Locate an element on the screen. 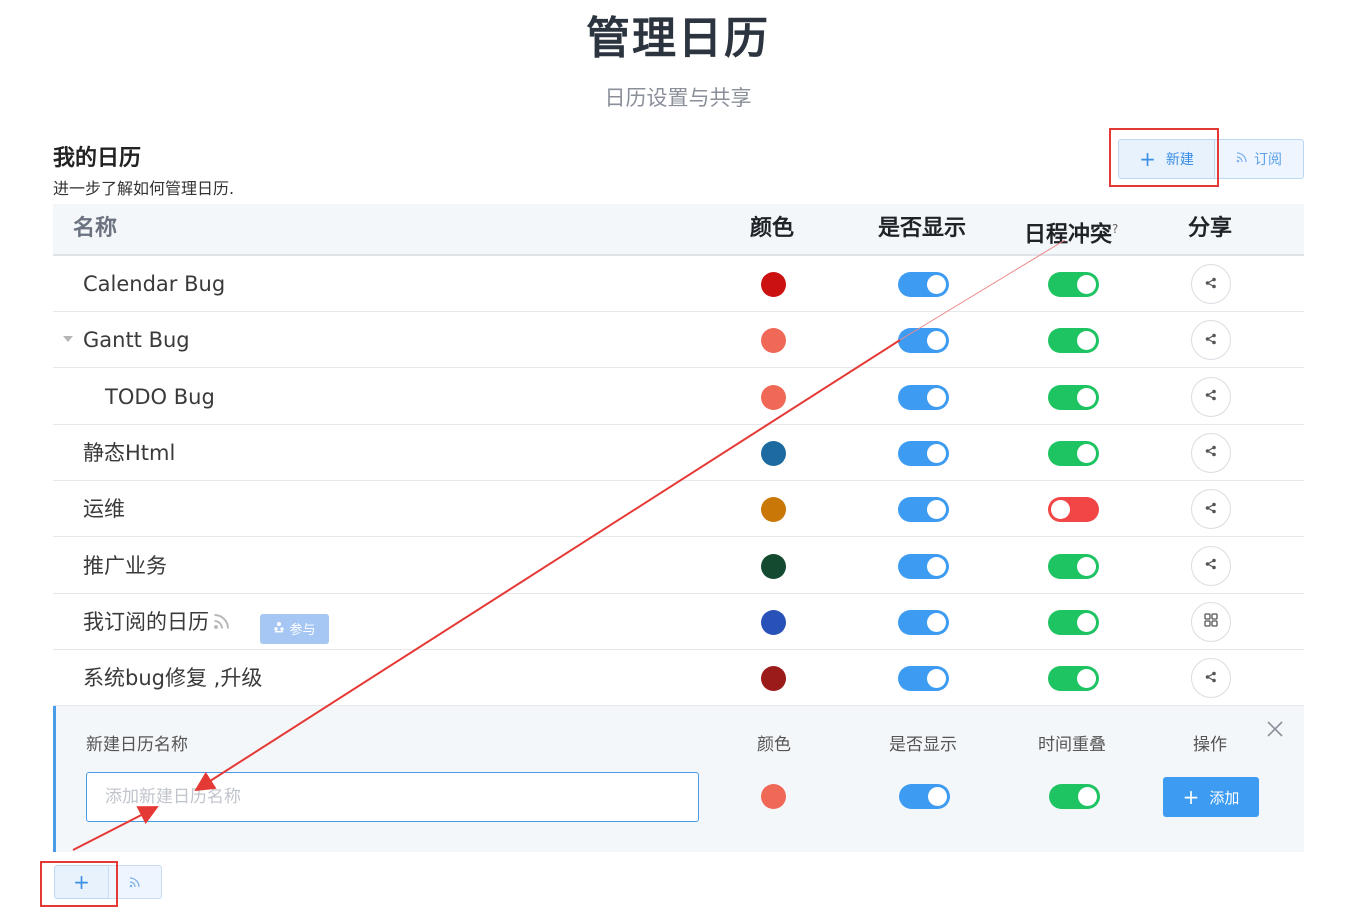 The height and width of the screenshot is (918, 1356). close-icon is located at coordinates (1275, 729).